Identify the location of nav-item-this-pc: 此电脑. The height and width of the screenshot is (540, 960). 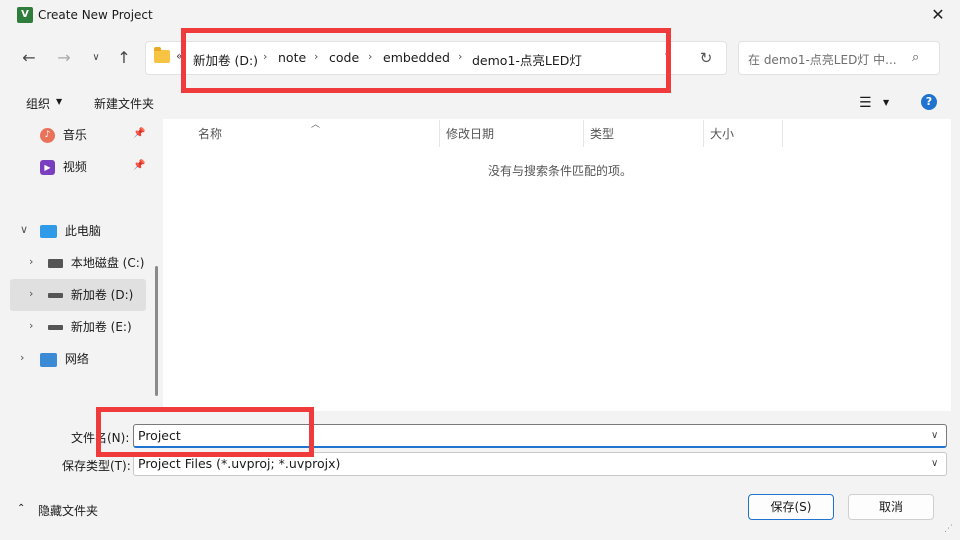
(70, 237).